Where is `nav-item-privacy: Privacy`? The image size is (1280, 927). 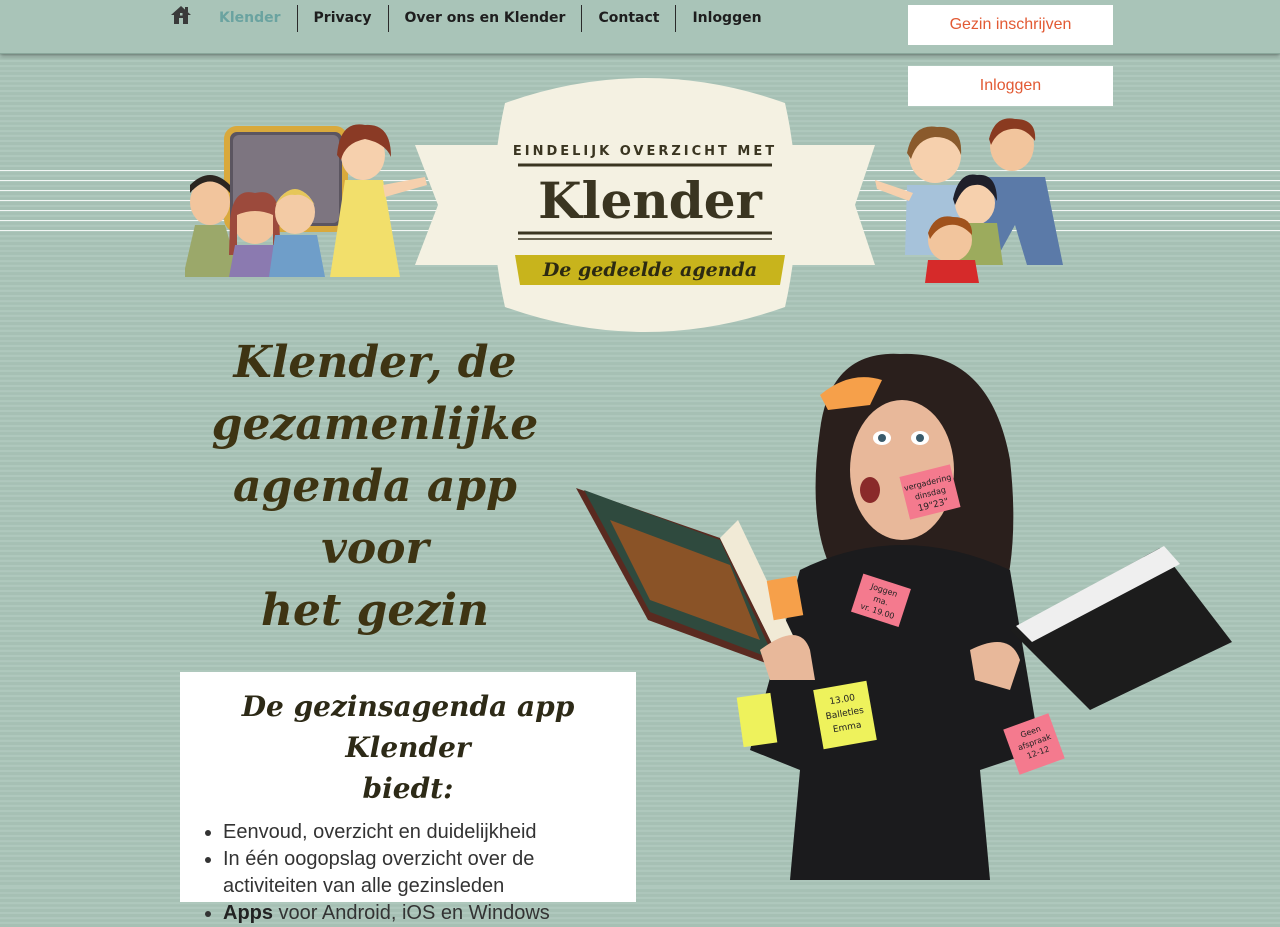 nav-item-privacy: Privacy is located at coordinates (342, 18).